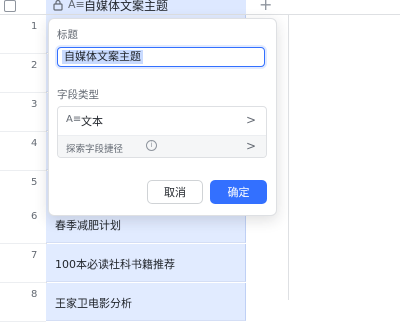  Describe the element at coordinates (23, 73) in the screenshot. I see `row-number: 2` at that location.